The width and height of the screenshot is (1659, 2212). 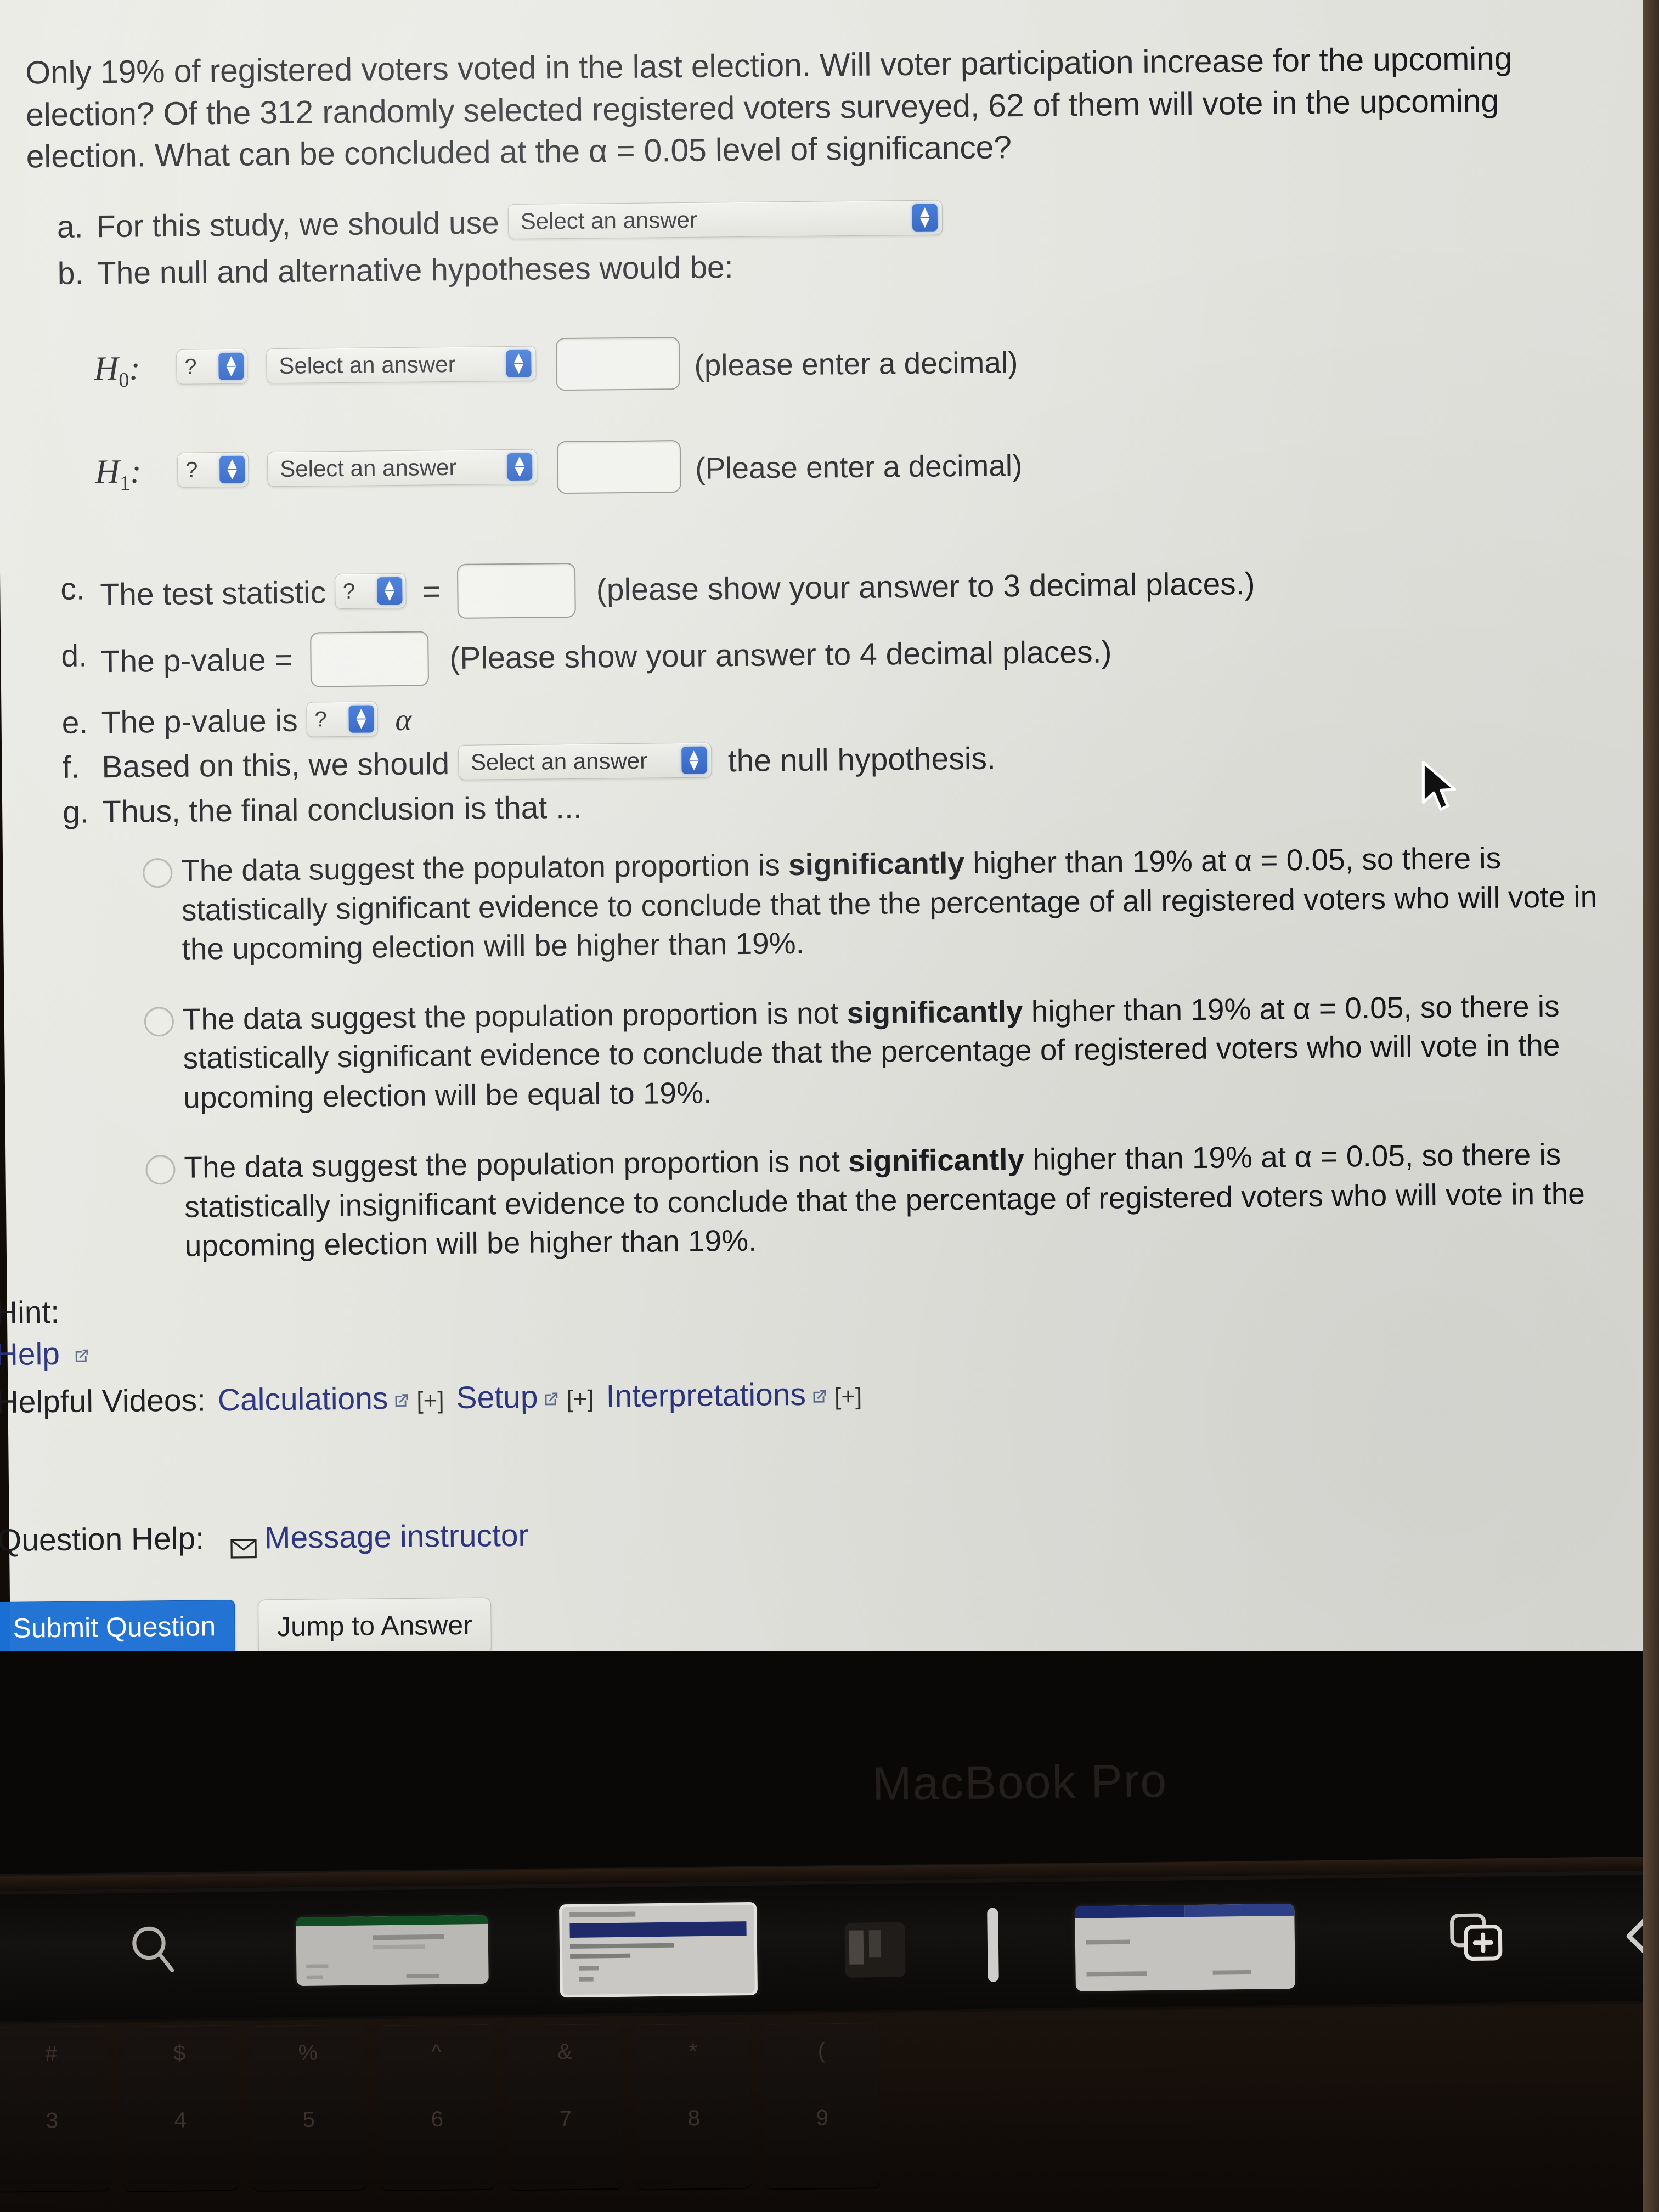 I want to click on part-f-select: Select an answer ▲ ▼, so click(x=585, y=761).